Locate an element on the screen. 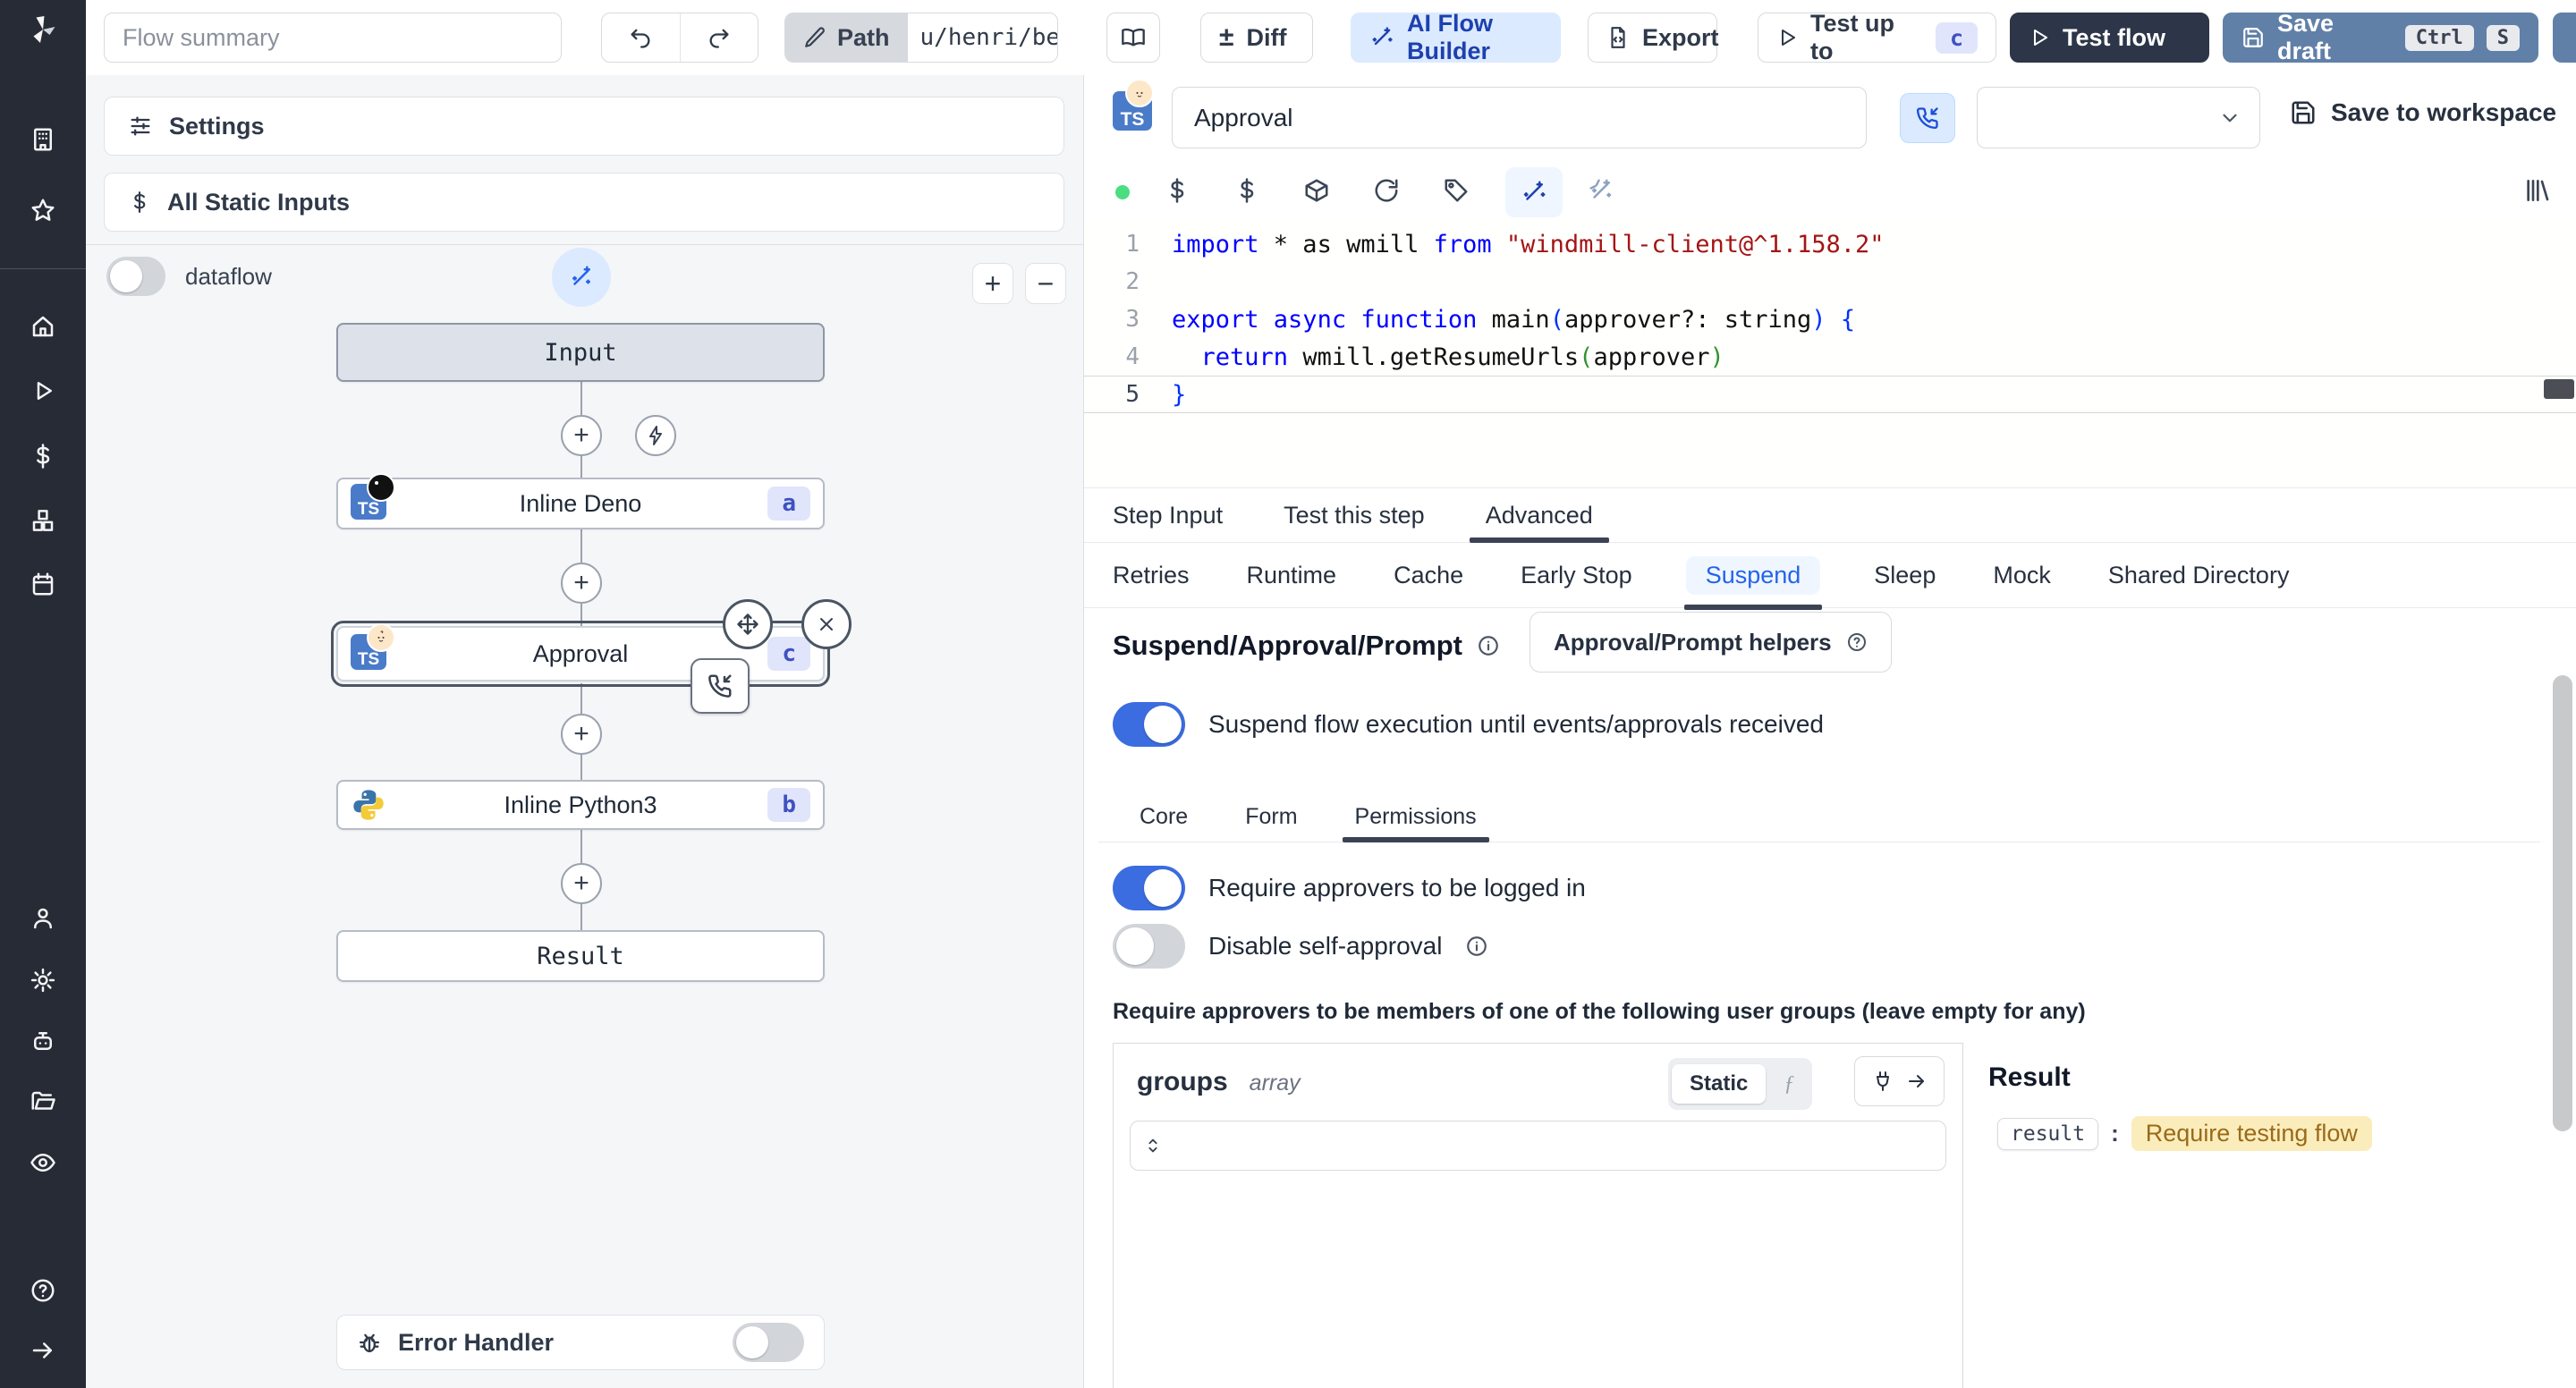  editor-scrollbar-thumb is located at coordinates (2559, 389).